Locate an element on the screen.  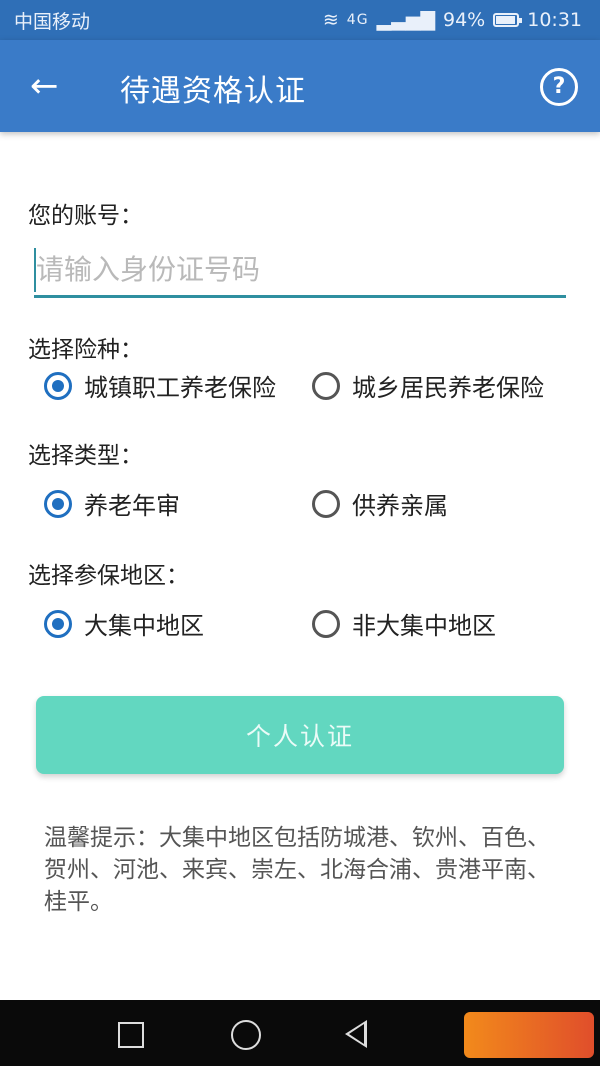
radio-label: 非大集中地区 is located at coordinates (424, 626).